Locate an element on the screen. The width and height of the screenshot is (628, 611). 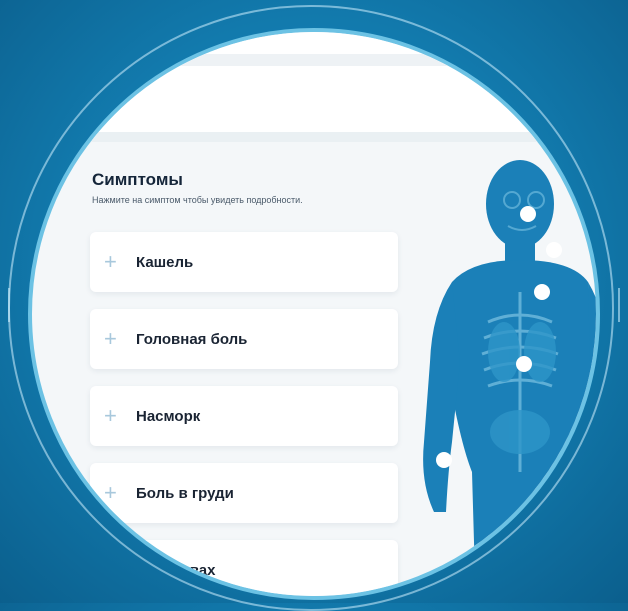
symptom-label: Головная боль is located at coordinates (192, 339).